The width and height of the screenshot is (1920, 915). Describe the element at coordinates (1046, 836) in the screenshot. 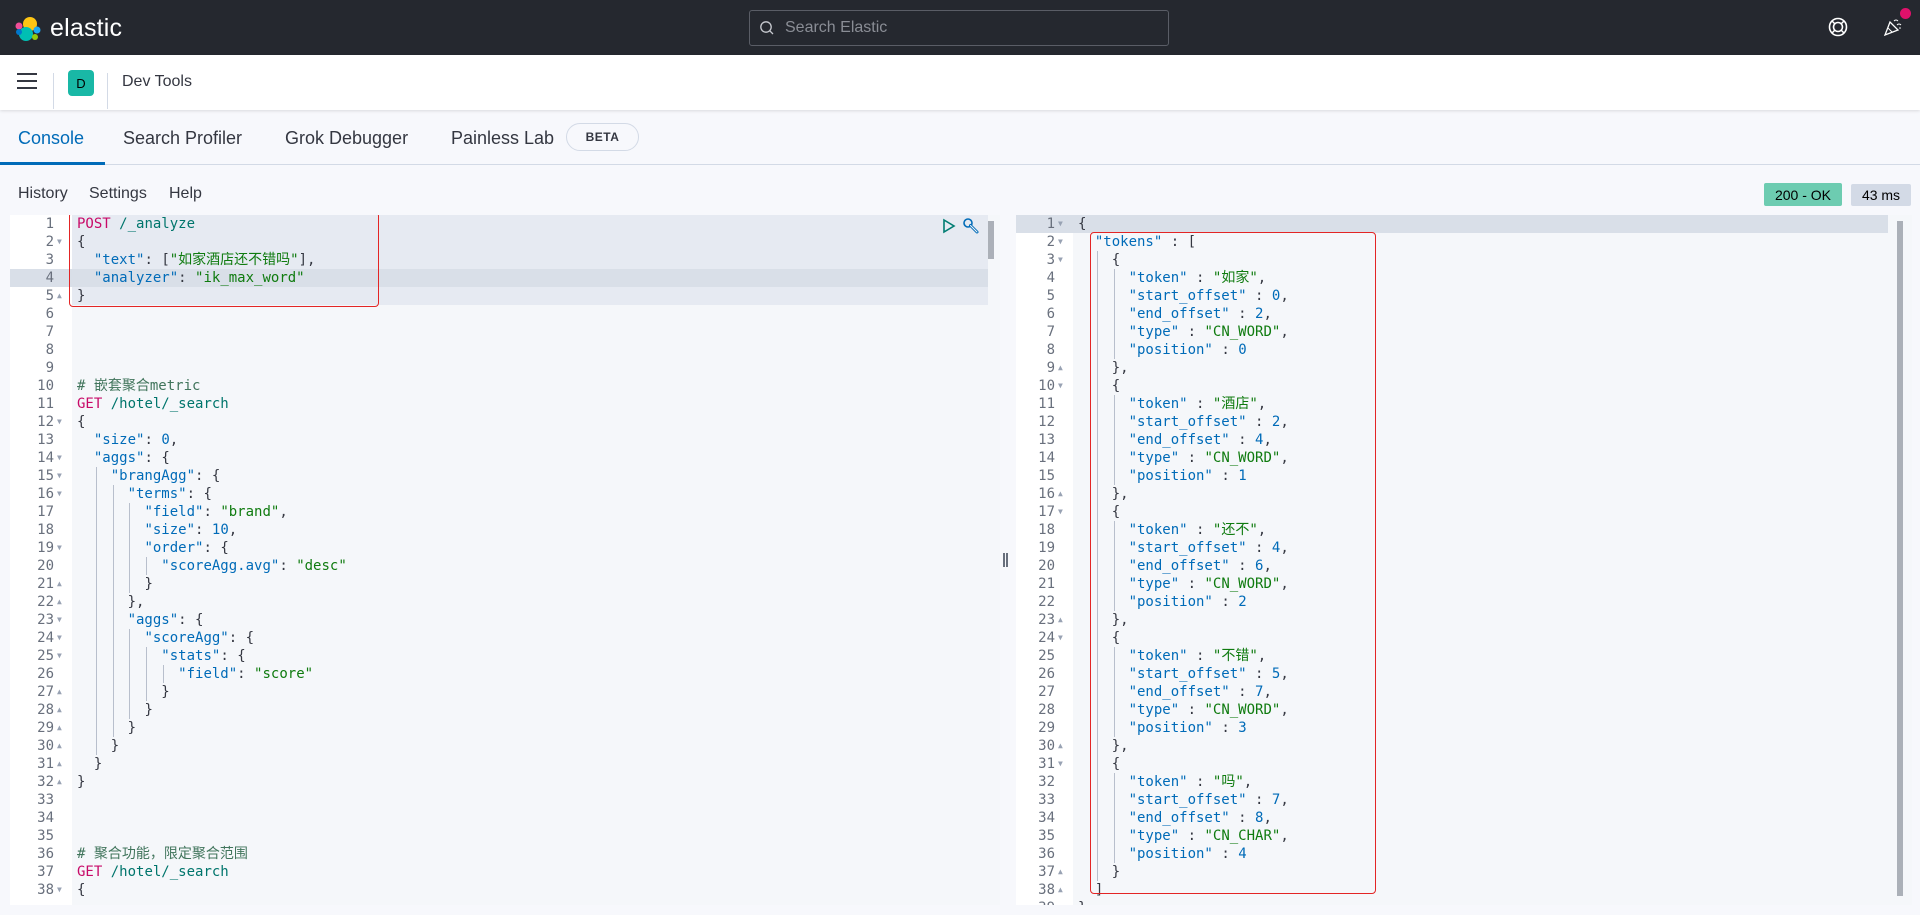

I see `response-line-number: 35` at that location.